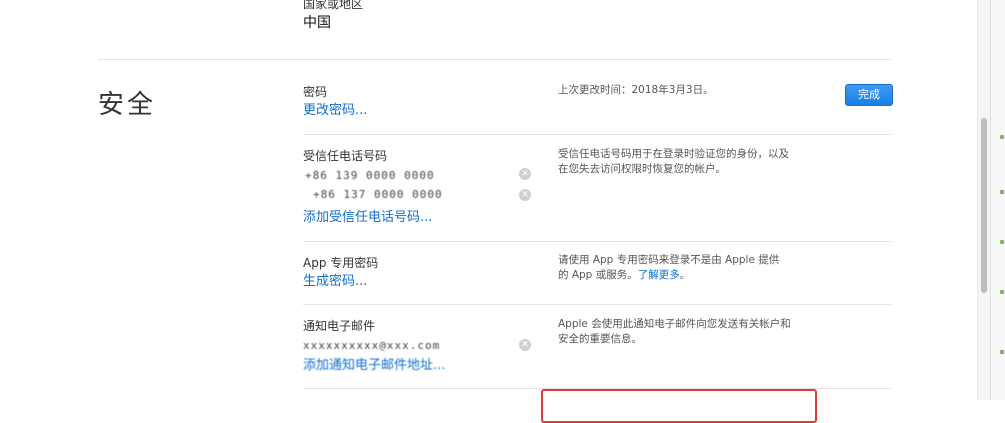  What do you see at coordinates (127, 105) in the screenshot?
I see `section-title: 安全` at bounding box center [127, 105].